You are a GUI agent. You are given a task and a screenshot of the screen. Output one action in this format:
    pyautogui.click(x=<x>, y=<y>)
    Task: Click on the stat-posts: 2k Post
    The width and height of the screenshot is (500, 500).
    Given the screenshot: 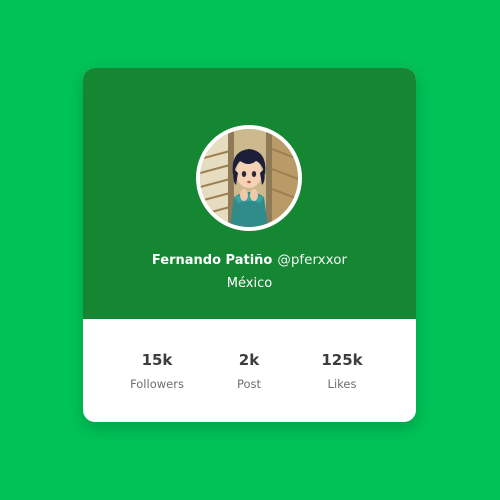 What is the action you would take?
    pyautogui.click(x=249, y=370)
    